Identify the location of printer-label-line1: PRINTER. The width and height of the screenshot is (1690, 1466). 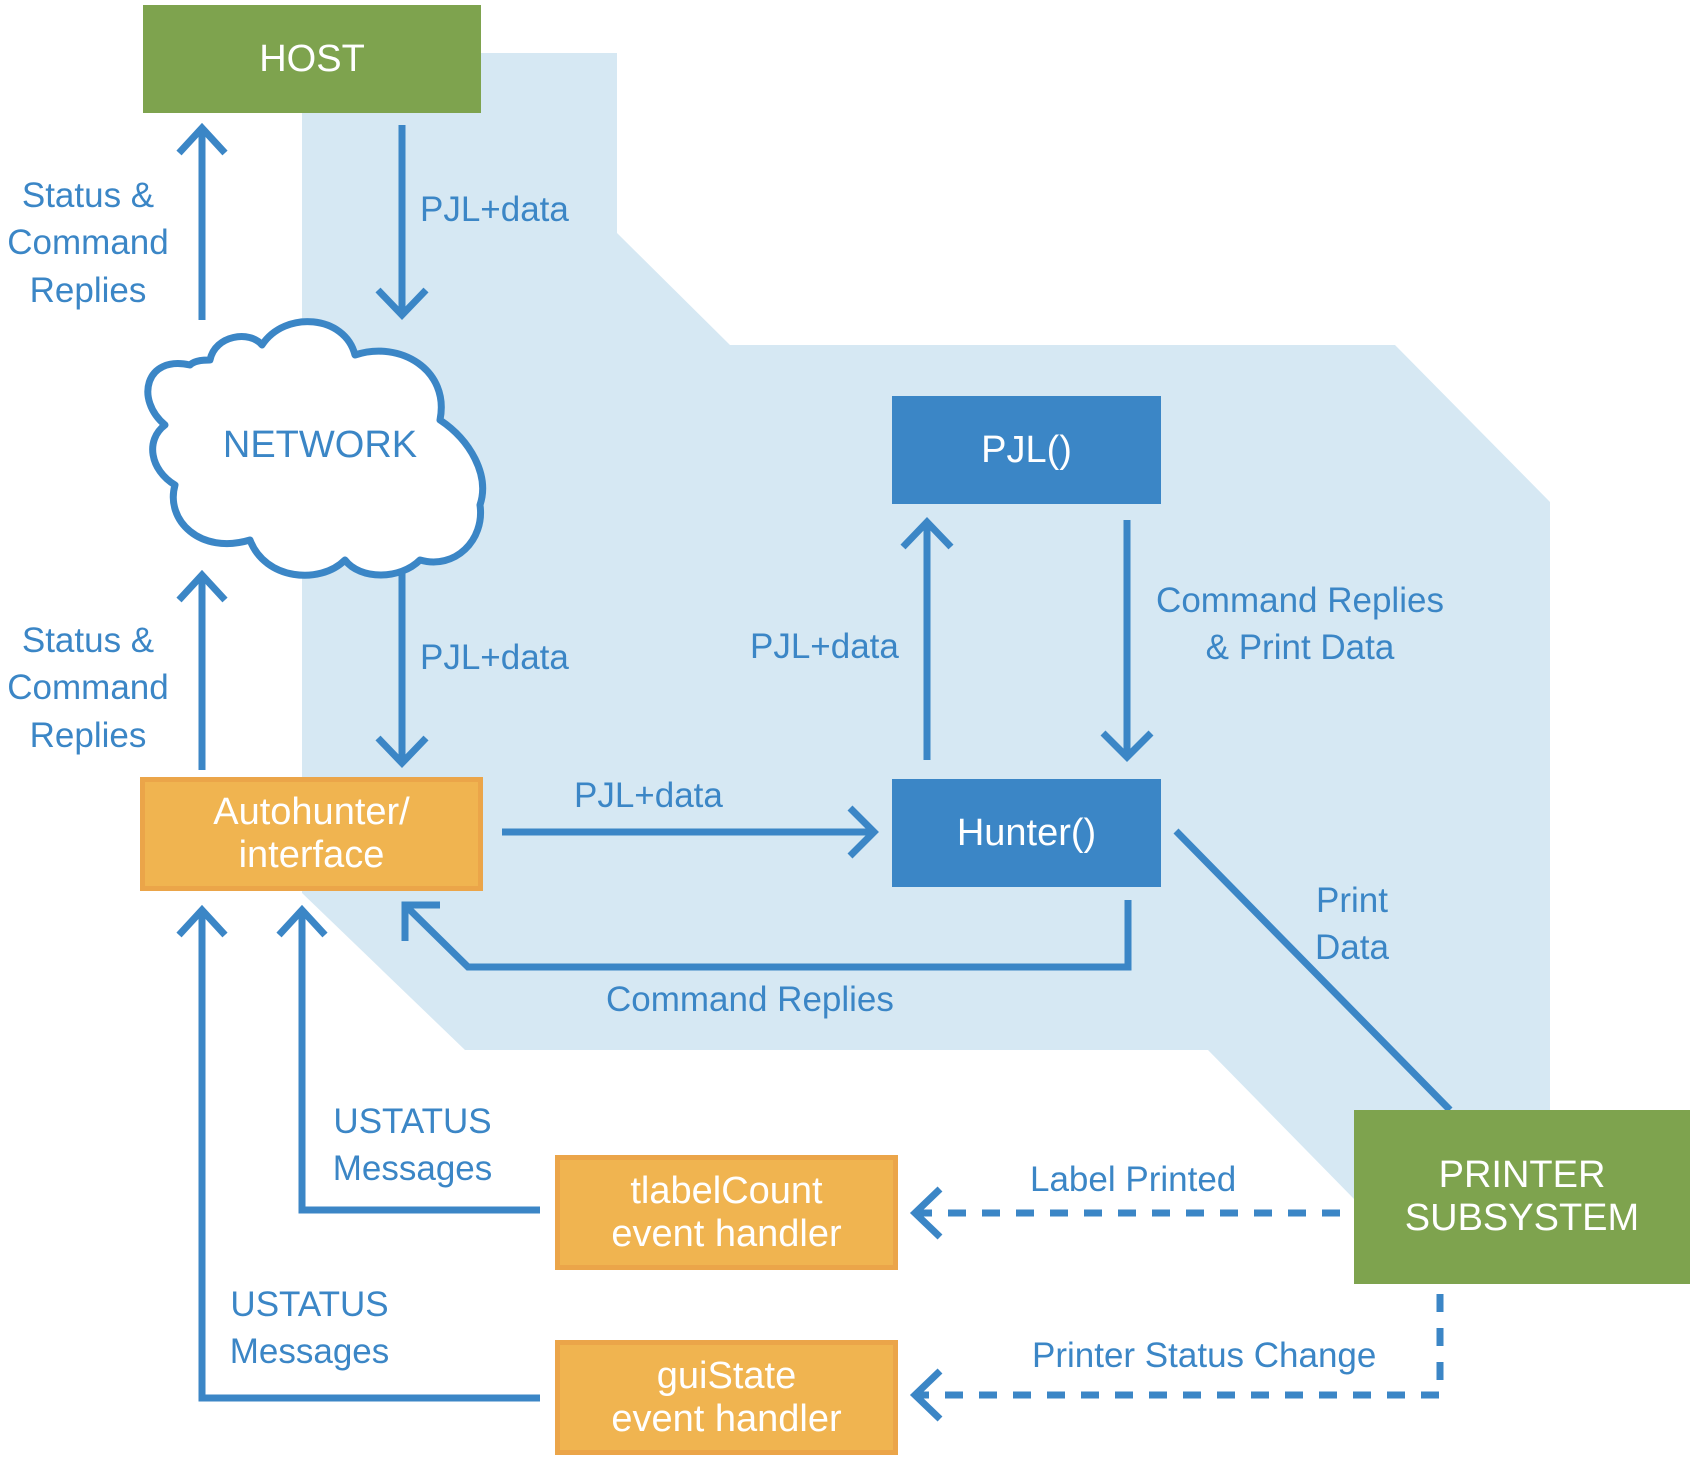
(1522, 1175).